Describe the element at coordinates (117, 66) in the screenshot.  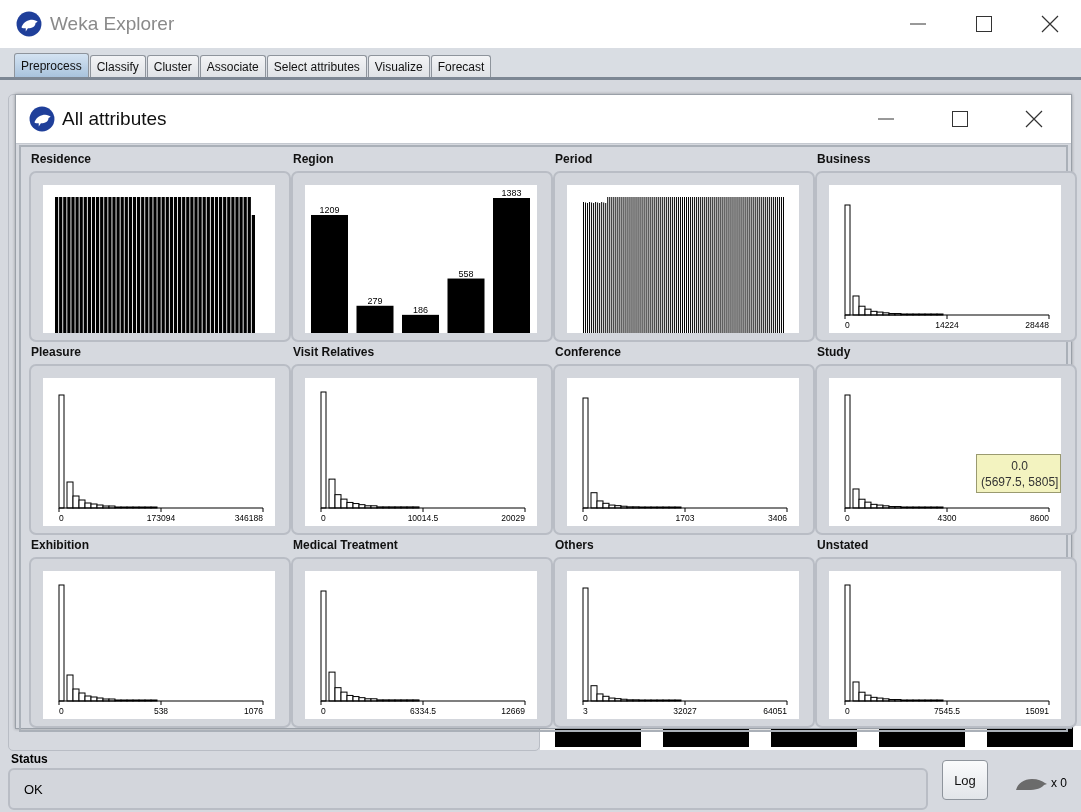
I see `tab: Classify` at that location.